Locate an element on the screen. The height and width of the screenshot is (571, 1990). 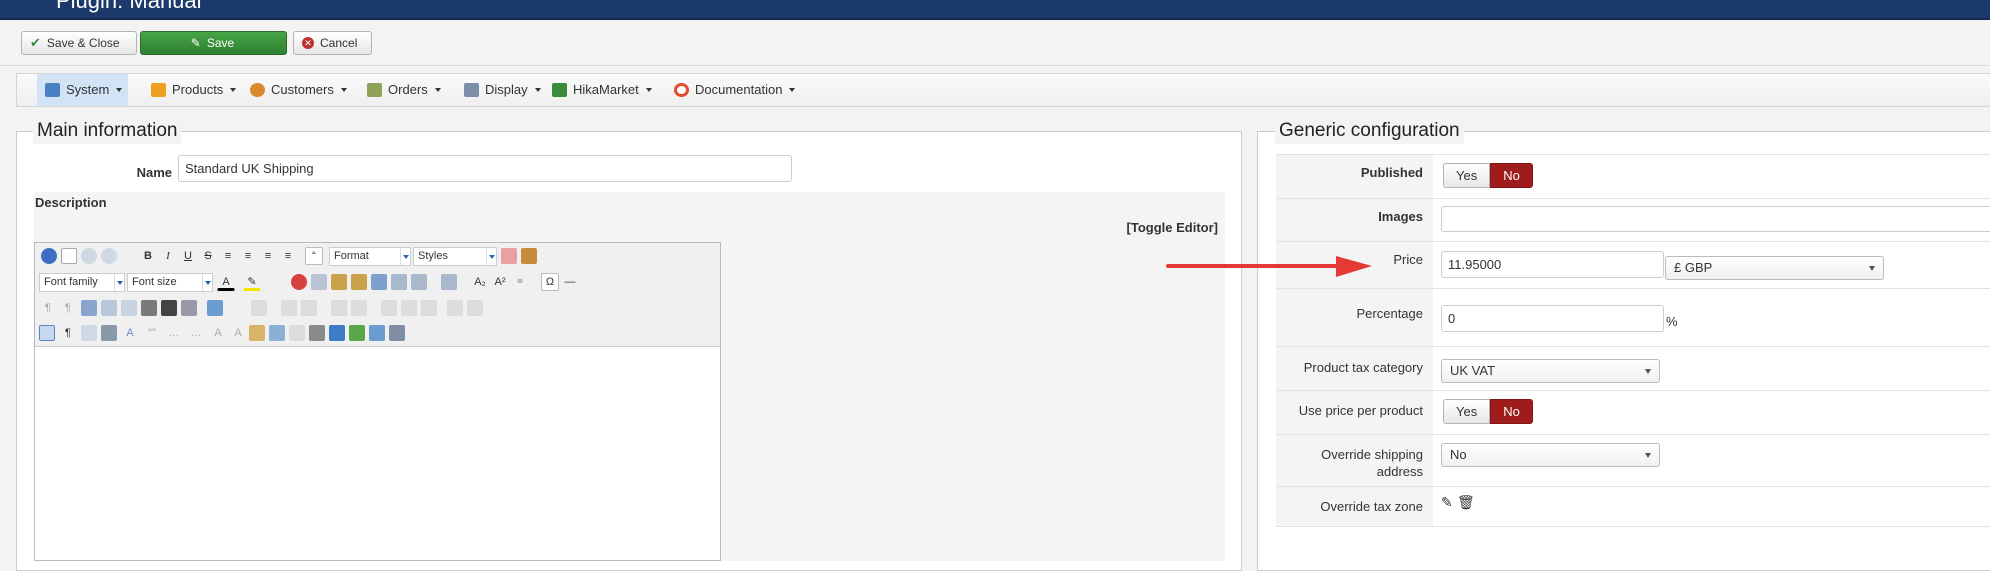
pilcrow-icon: ¶ is located at coordinates (68, 333).